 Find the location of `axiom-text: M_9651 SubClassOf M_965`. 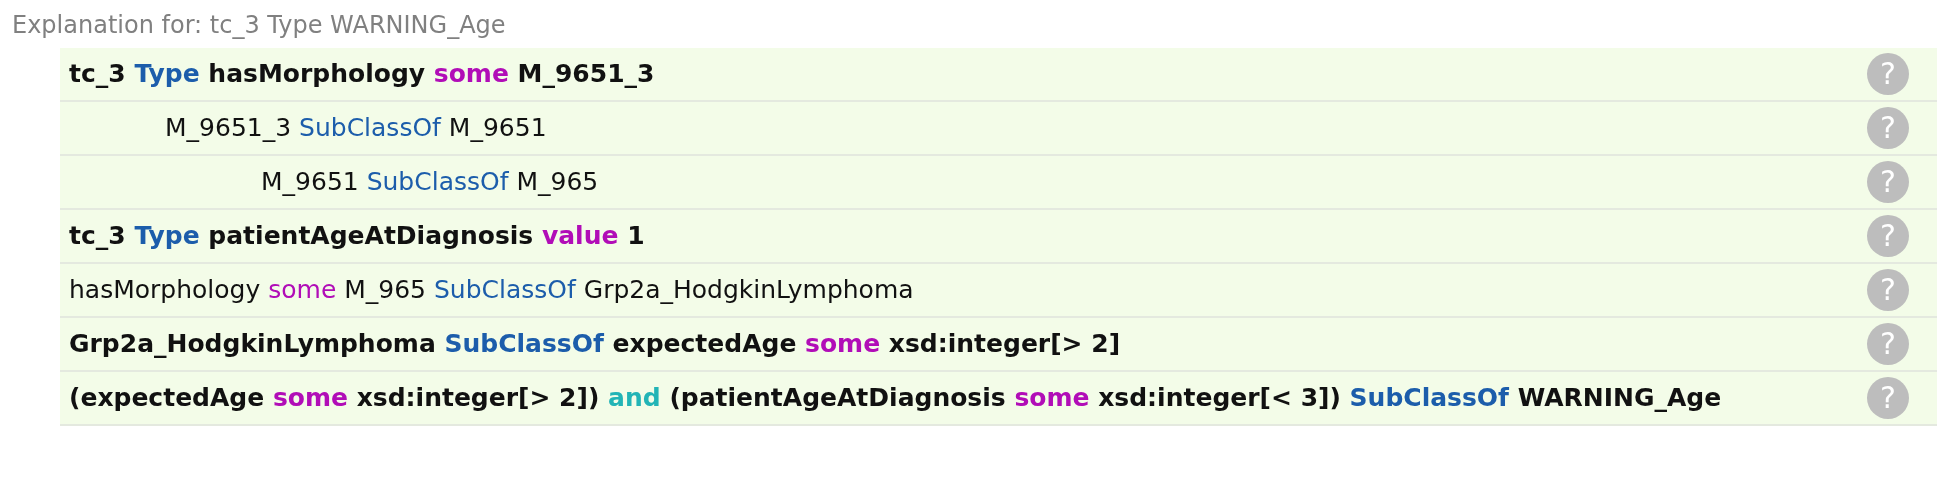

axiom-text: M_9651 SubClassOf M_965 is located at coordinates (430, 182).